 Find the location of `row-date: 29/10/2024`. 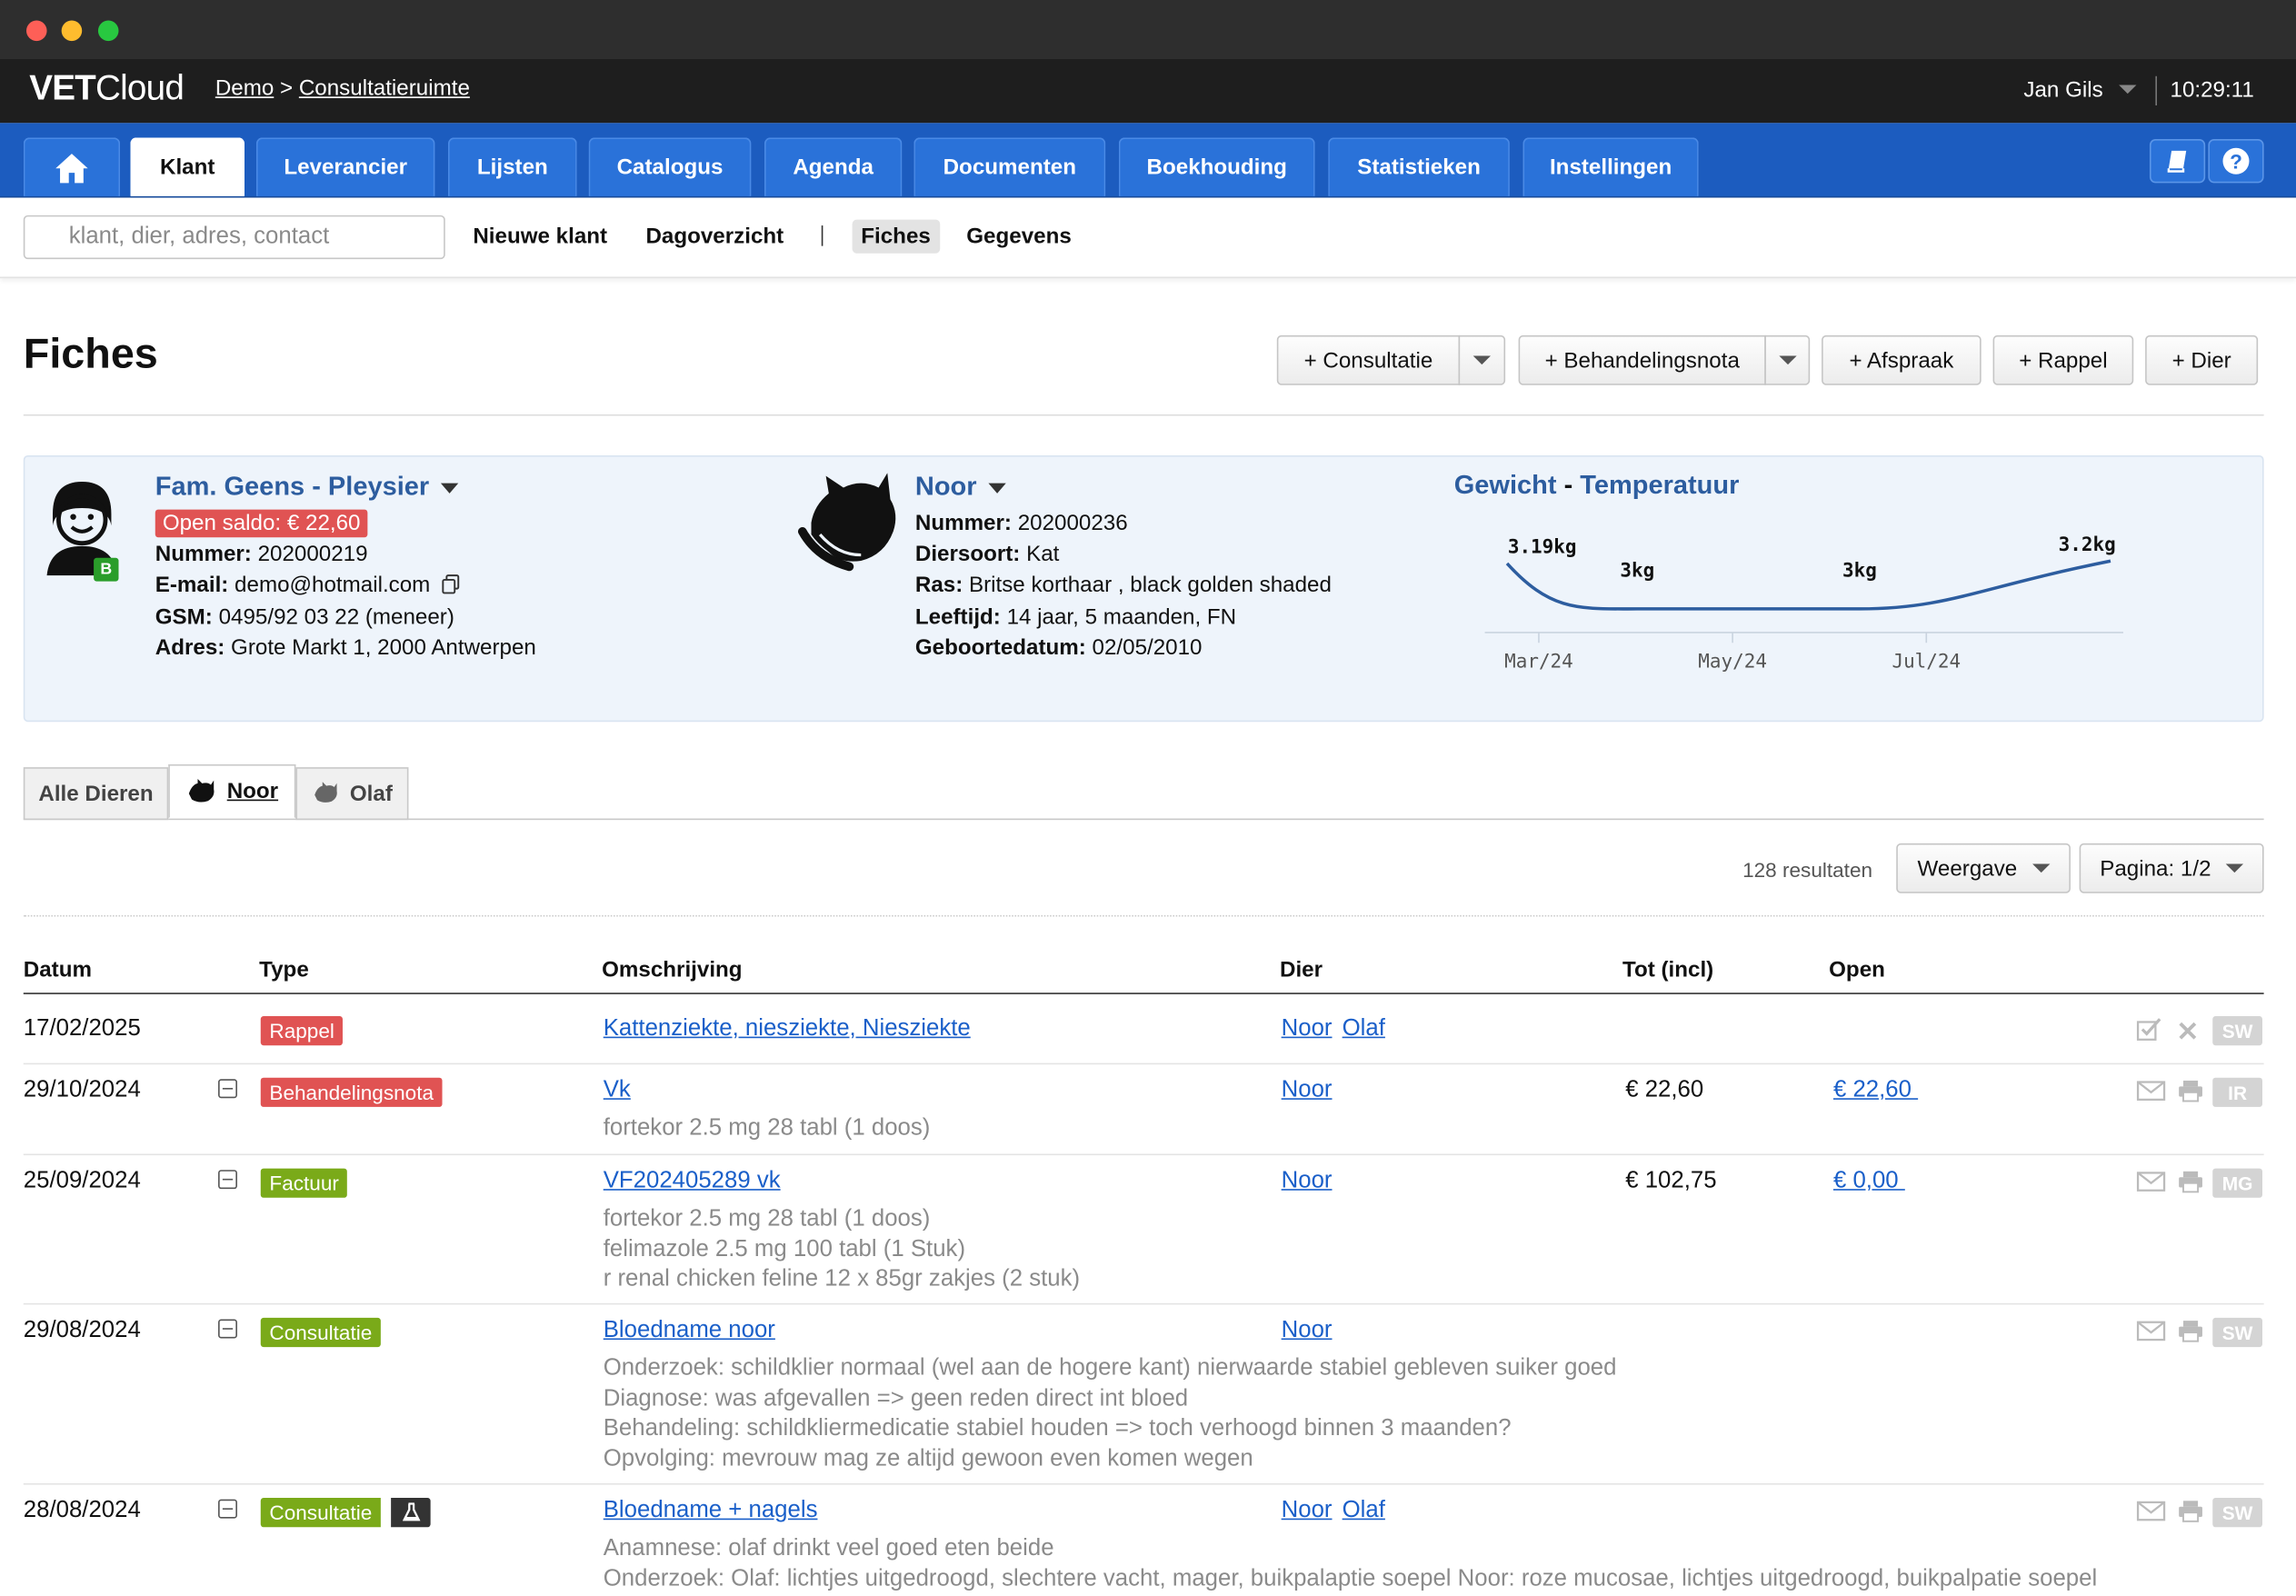

row-date: 29/10/2024 is located at coordinates (82, 1090).